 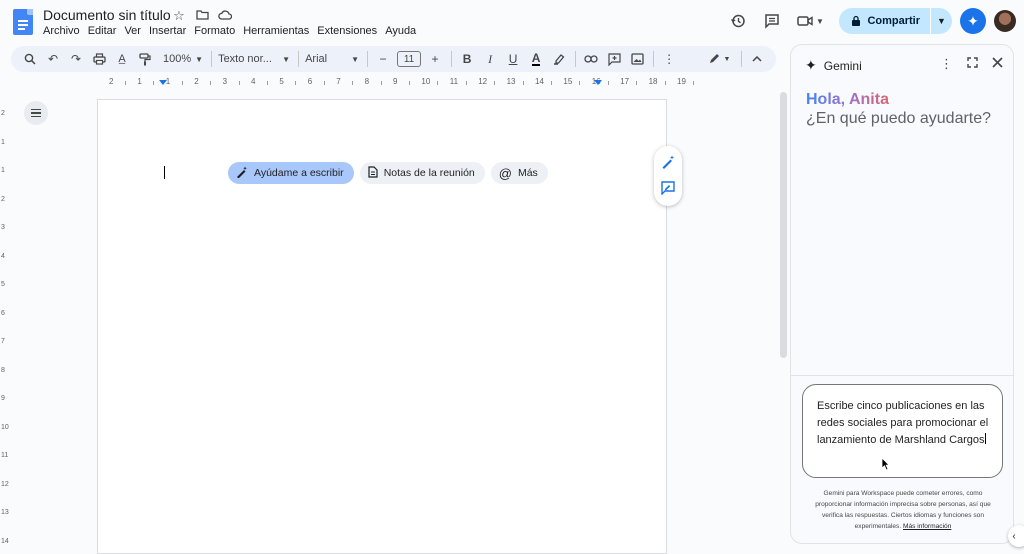 What do you see at coordinates (164, 172) in the screenshot?
I see `text-cursor` at bounding box center [164, 172].